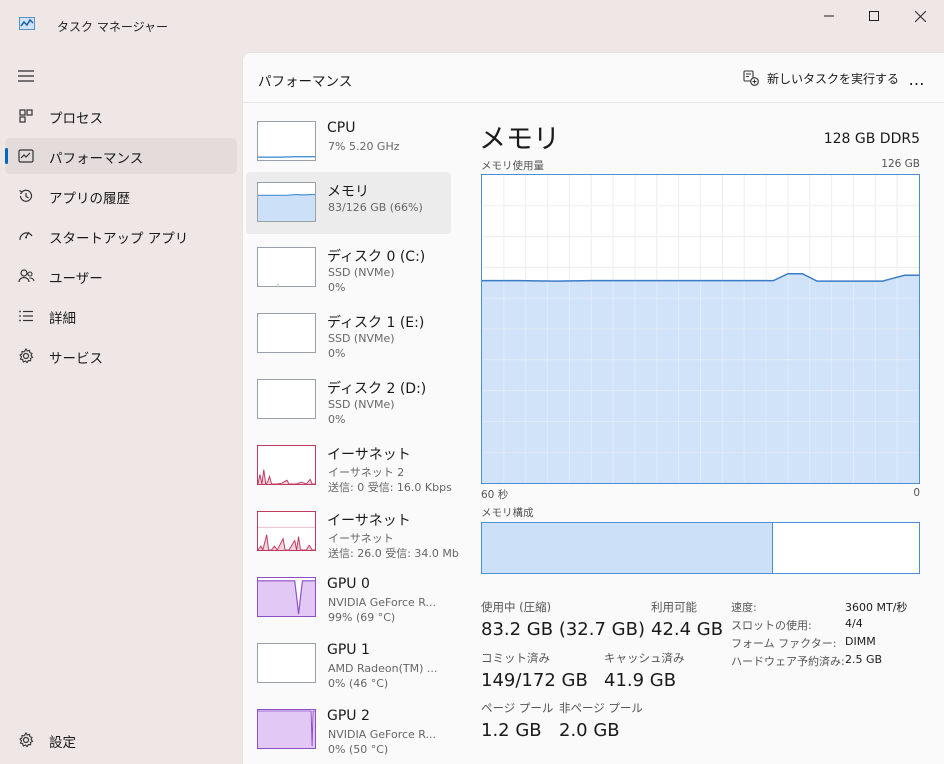 Image resolution: width=944 pixels, height=764 pixels. I want to click on resource-item-gpu-0: GPU 0 NVIDIA GeForce R... 99% (69 °C), so click(348, 598).